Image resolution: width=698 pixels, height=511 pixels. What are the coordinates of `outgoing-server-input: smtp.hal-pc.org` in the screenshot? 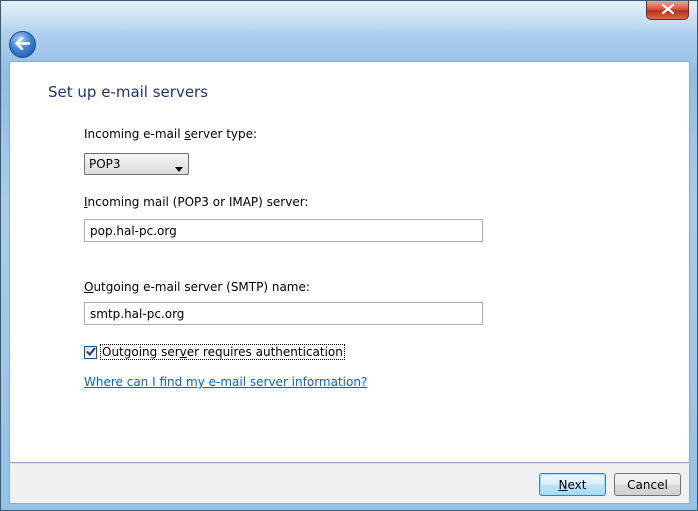 It's located at (283, 313).